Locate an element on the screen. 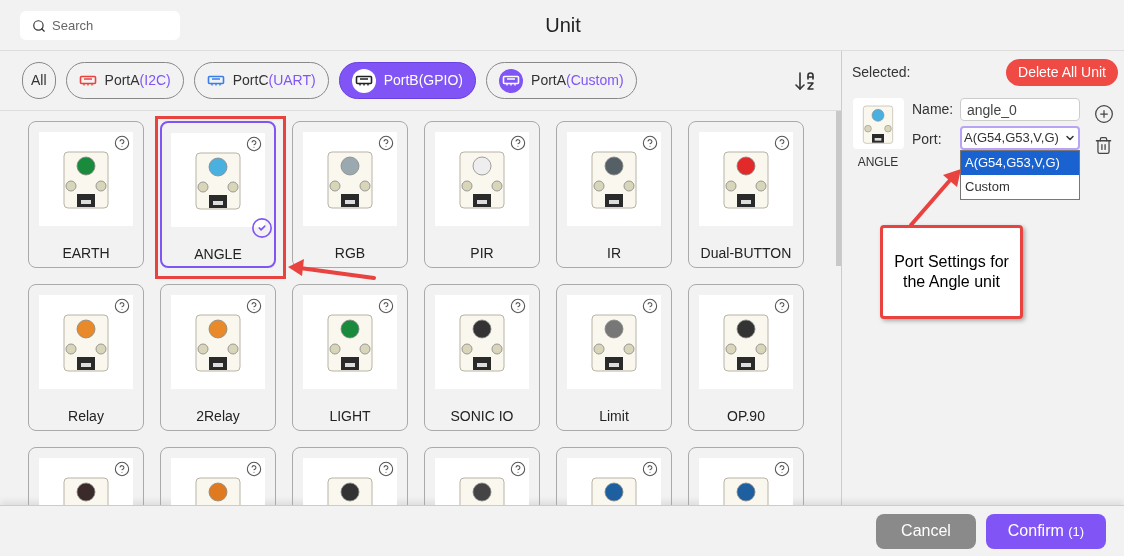 This screenshot has width=1124, height=556. filter-tab: PortC(UART) is located at coordinates (261, 80).